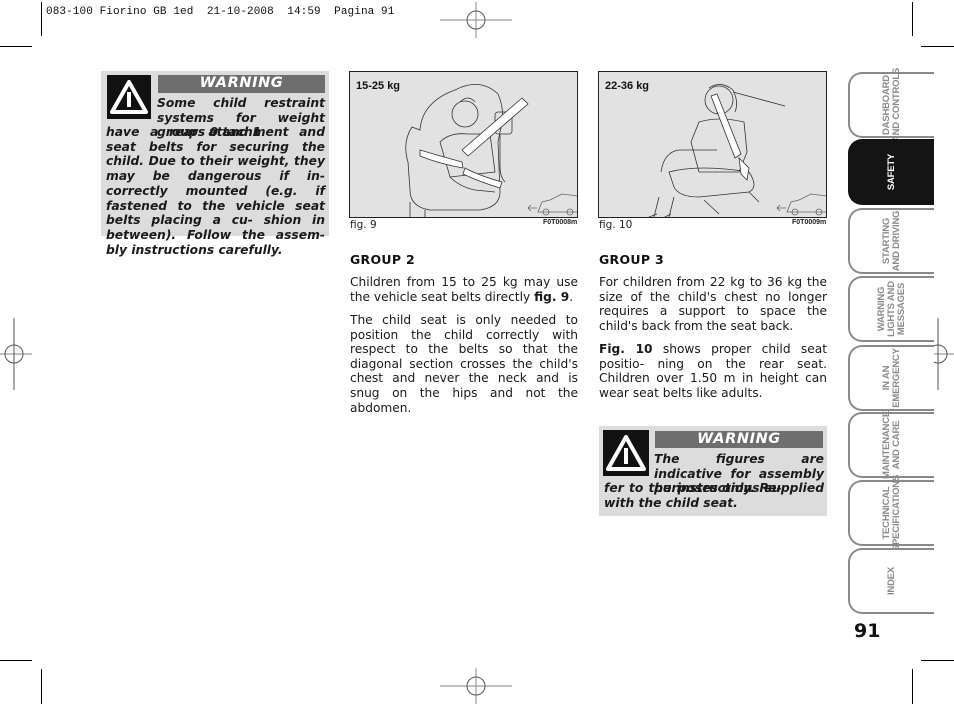 Image resolution: width=954 pixels, height=706 pixels. Describe the element at coordinates (626, 349) in the screenshot. I see `figure-reference: Fig. 10` at that location.